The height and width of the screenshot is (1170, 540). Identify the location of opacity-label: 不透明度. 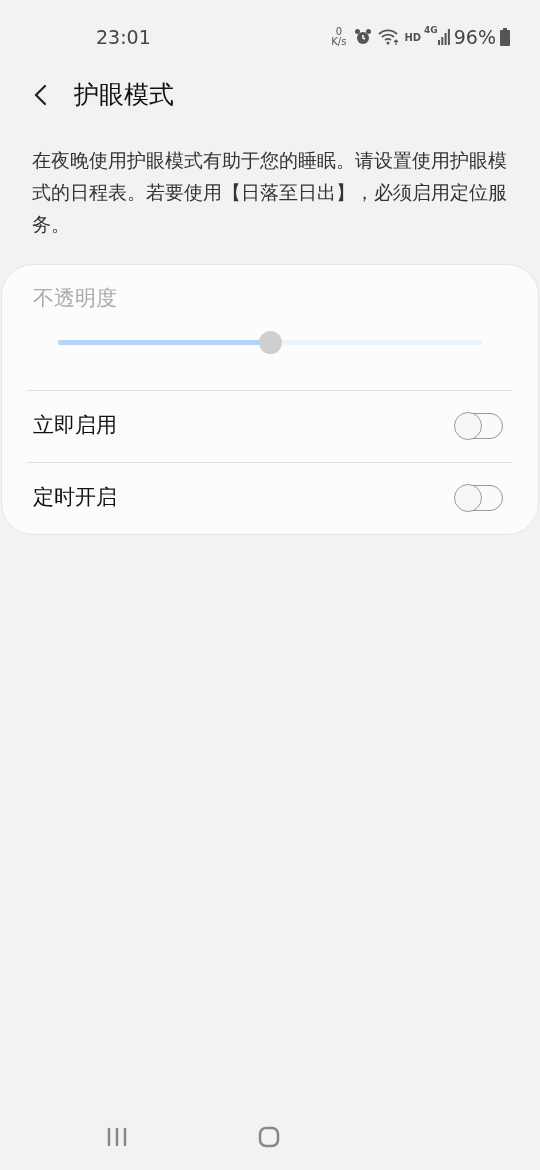
(75, 298).